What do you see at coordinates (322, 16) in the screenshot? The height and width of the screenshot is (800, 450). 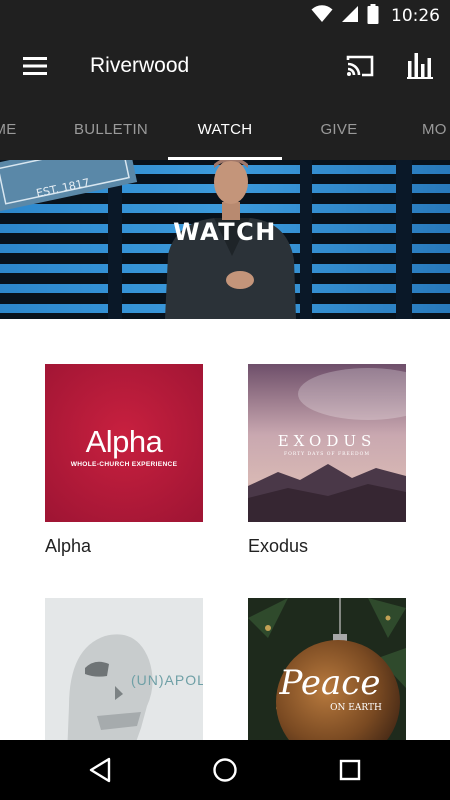 I see `wifi-icon` at bounding box center [322, 16].